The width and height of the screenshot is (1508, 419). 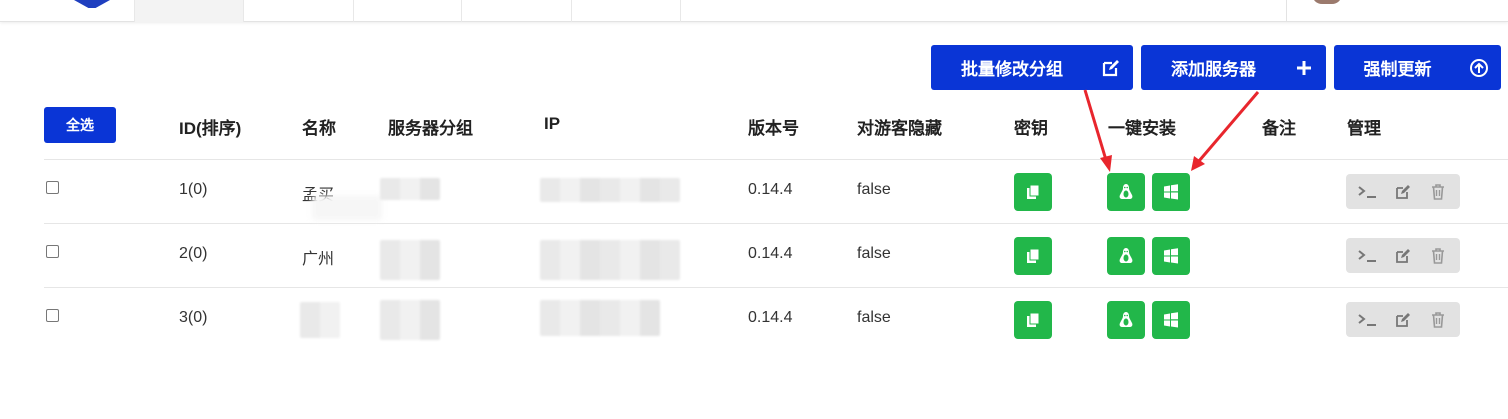 What do you see at coordinates (1397, 69) in the screenshot?
I see `force-update-label: 强制更新` at bounding box center [1397, 69].